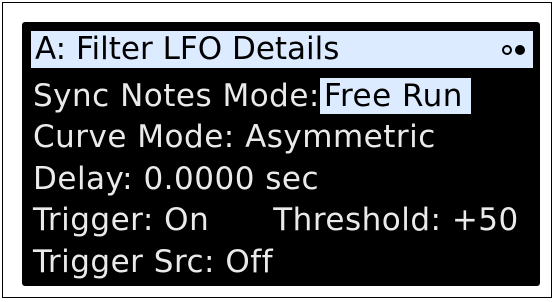 This screenshot has height=302, width=556. I want to click on param-row-curve-mode: Curve Mode: Asymmetric, so click(234, 137).